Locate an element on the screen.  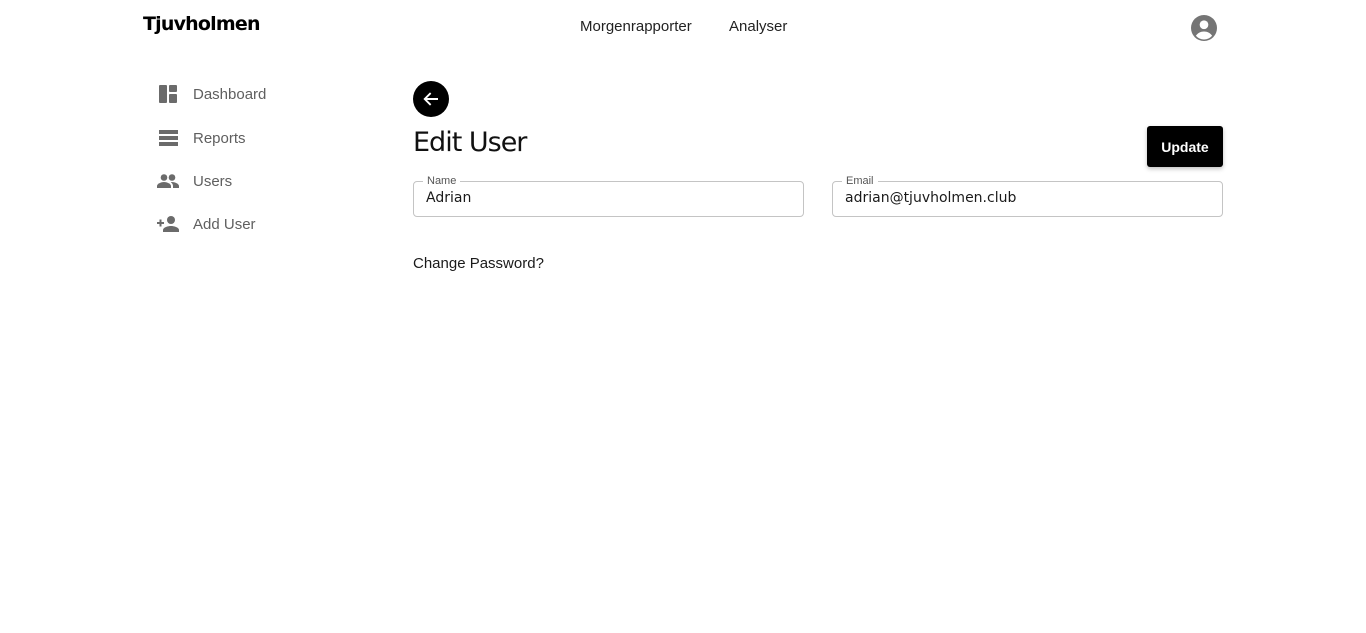
email-field: Email is located at coordinates (1027, 195).